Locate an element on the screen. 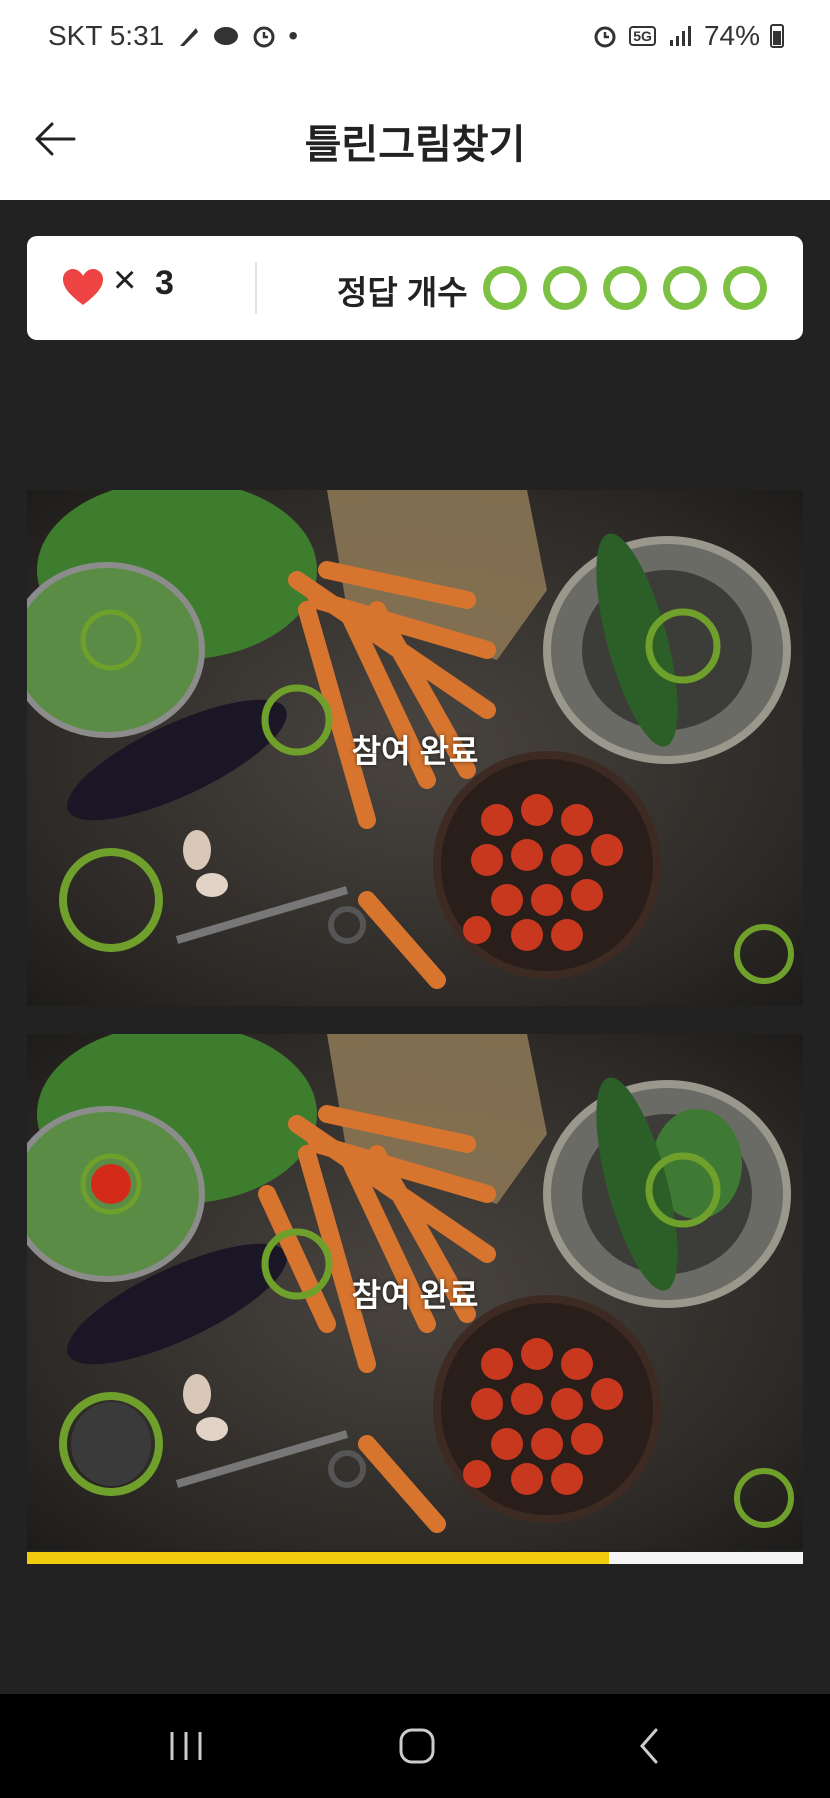 The width and height of the screenshot is (830, 1798). answer-count-label: 정답 개수 is located at coordinates (402, 292).